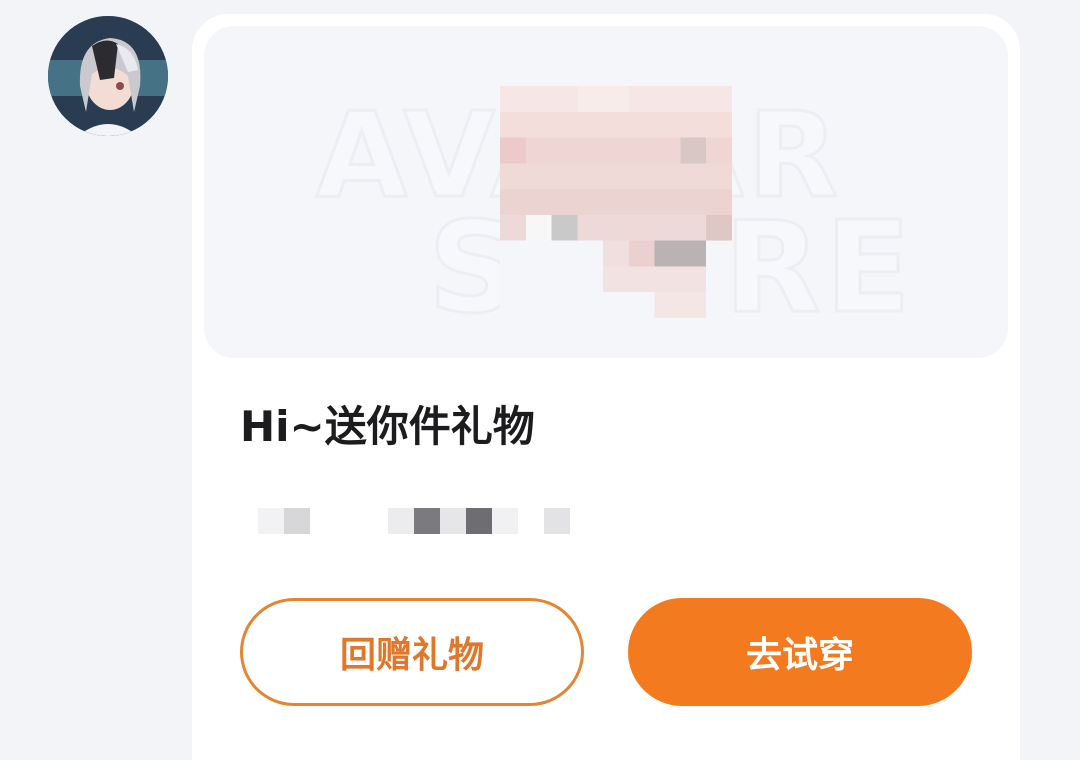 The width and height of the screenshot is (1080, 760). I want to click on gift-item-image, so click(616, 202).